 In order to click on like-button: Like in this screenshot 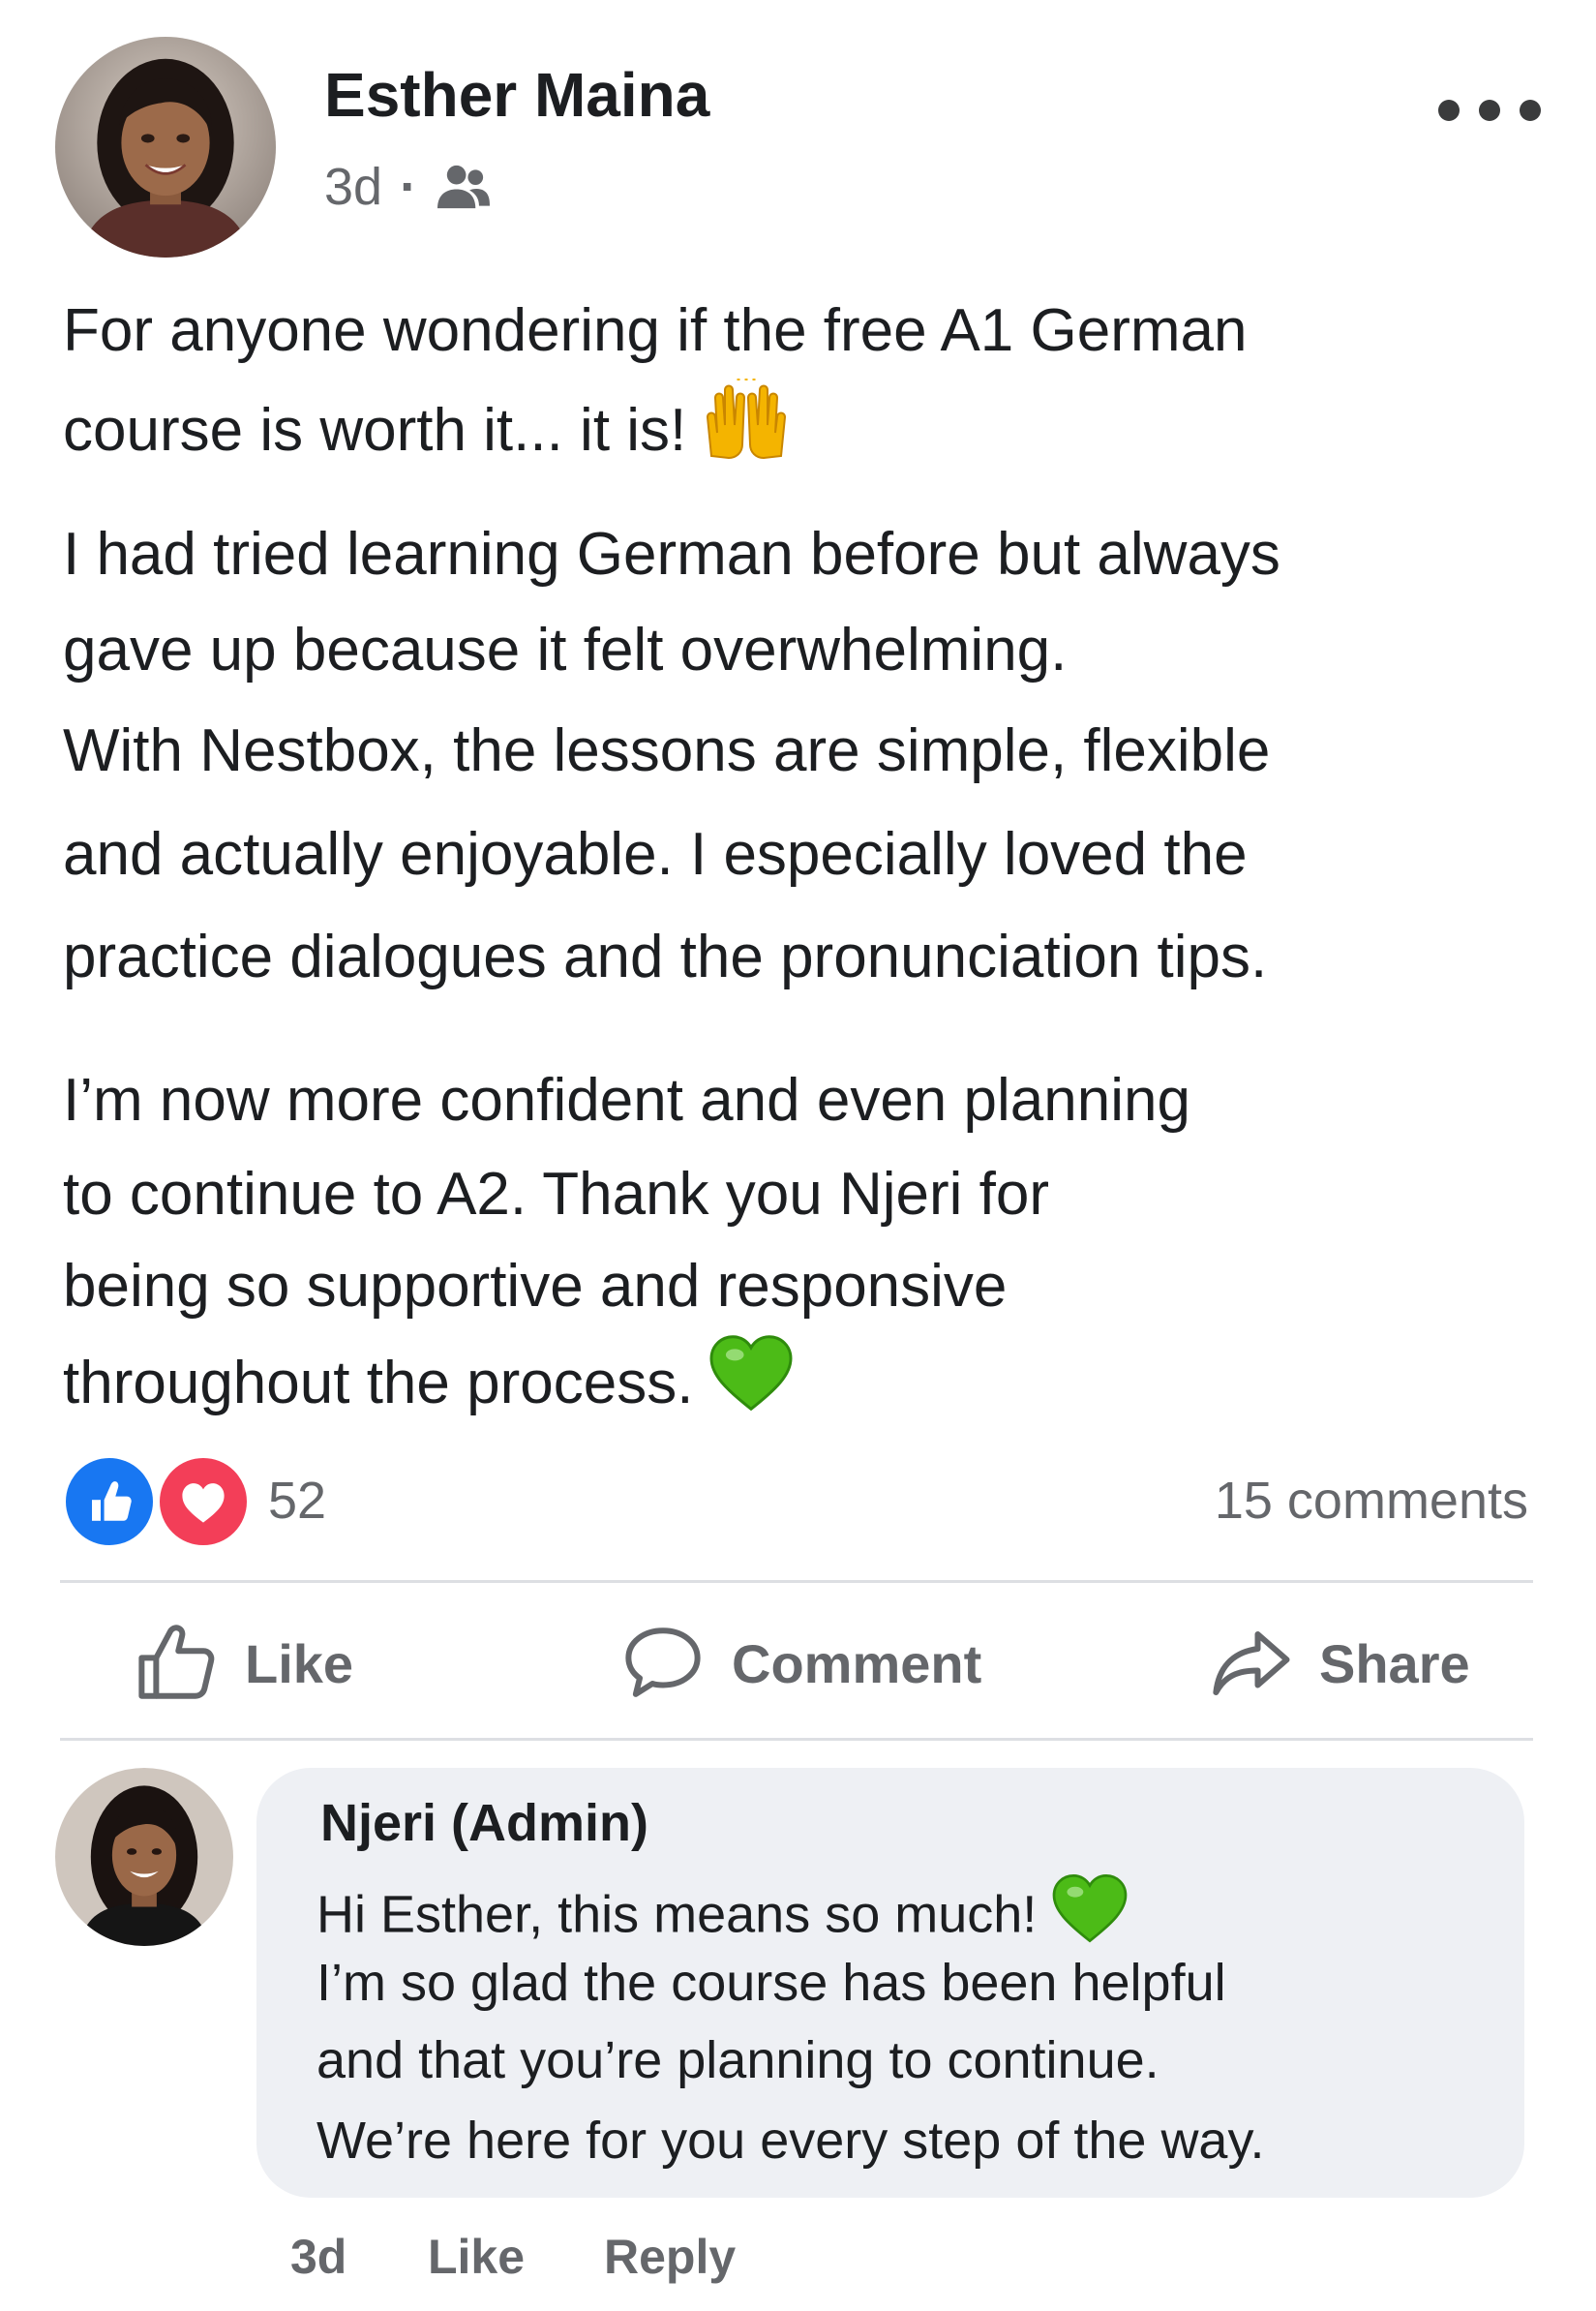, I will do `click(243, 1663)`.